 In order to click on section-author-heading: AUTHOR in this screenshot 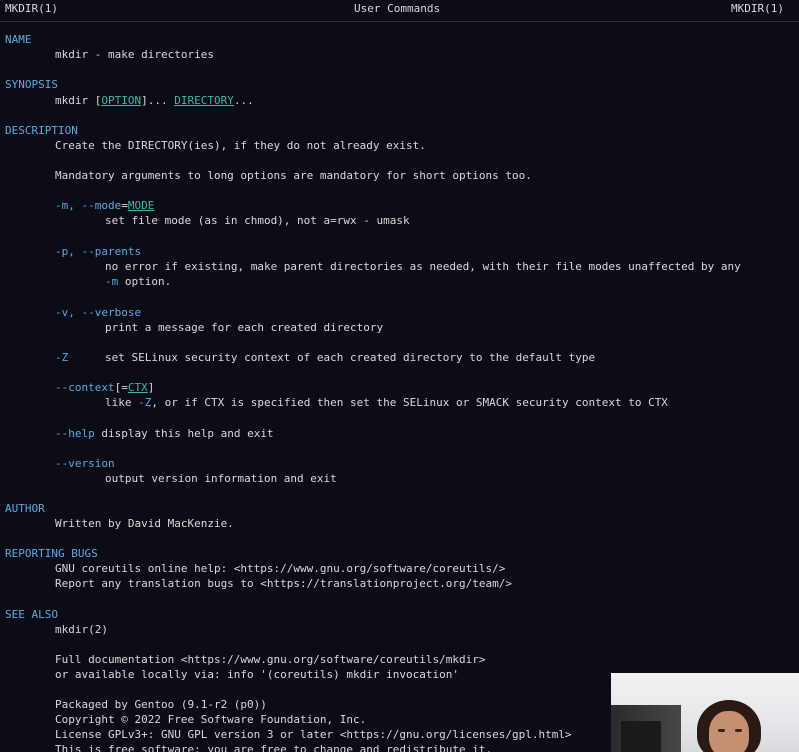, I will do `click(25, 508)`.